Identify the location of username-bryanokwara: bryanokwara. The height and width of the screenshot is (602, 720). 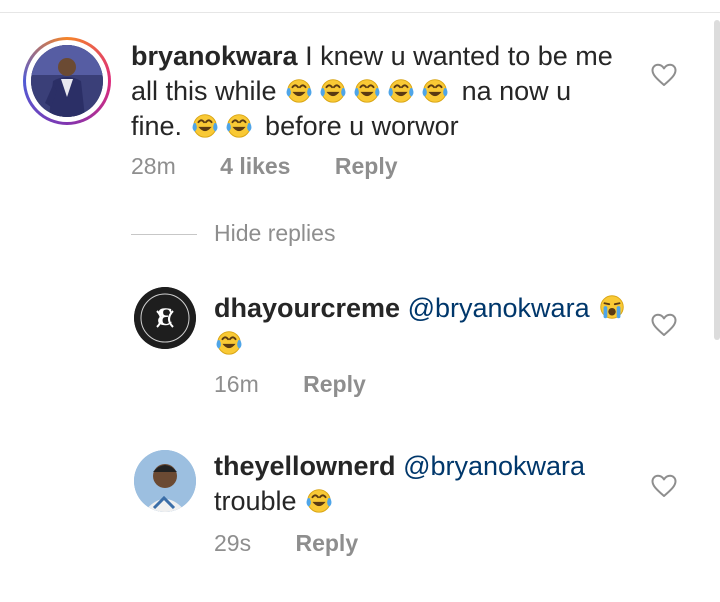
(214, 56).